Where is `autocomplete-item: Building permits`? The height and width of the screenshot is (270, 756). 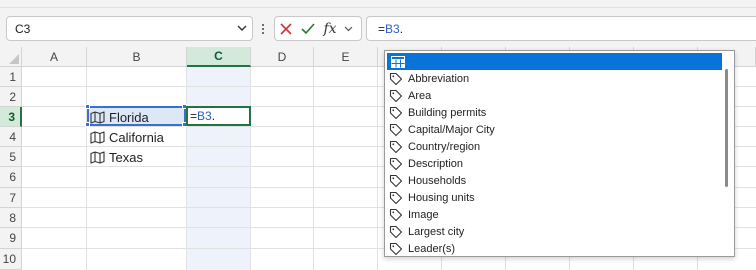
autocomplete-item: Building permits is located at coordinates (556, 112).